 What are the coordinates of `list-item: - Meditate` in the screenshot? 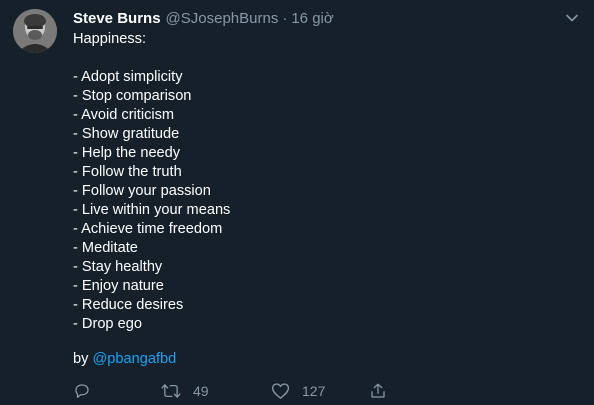 It's located at (105, 248).